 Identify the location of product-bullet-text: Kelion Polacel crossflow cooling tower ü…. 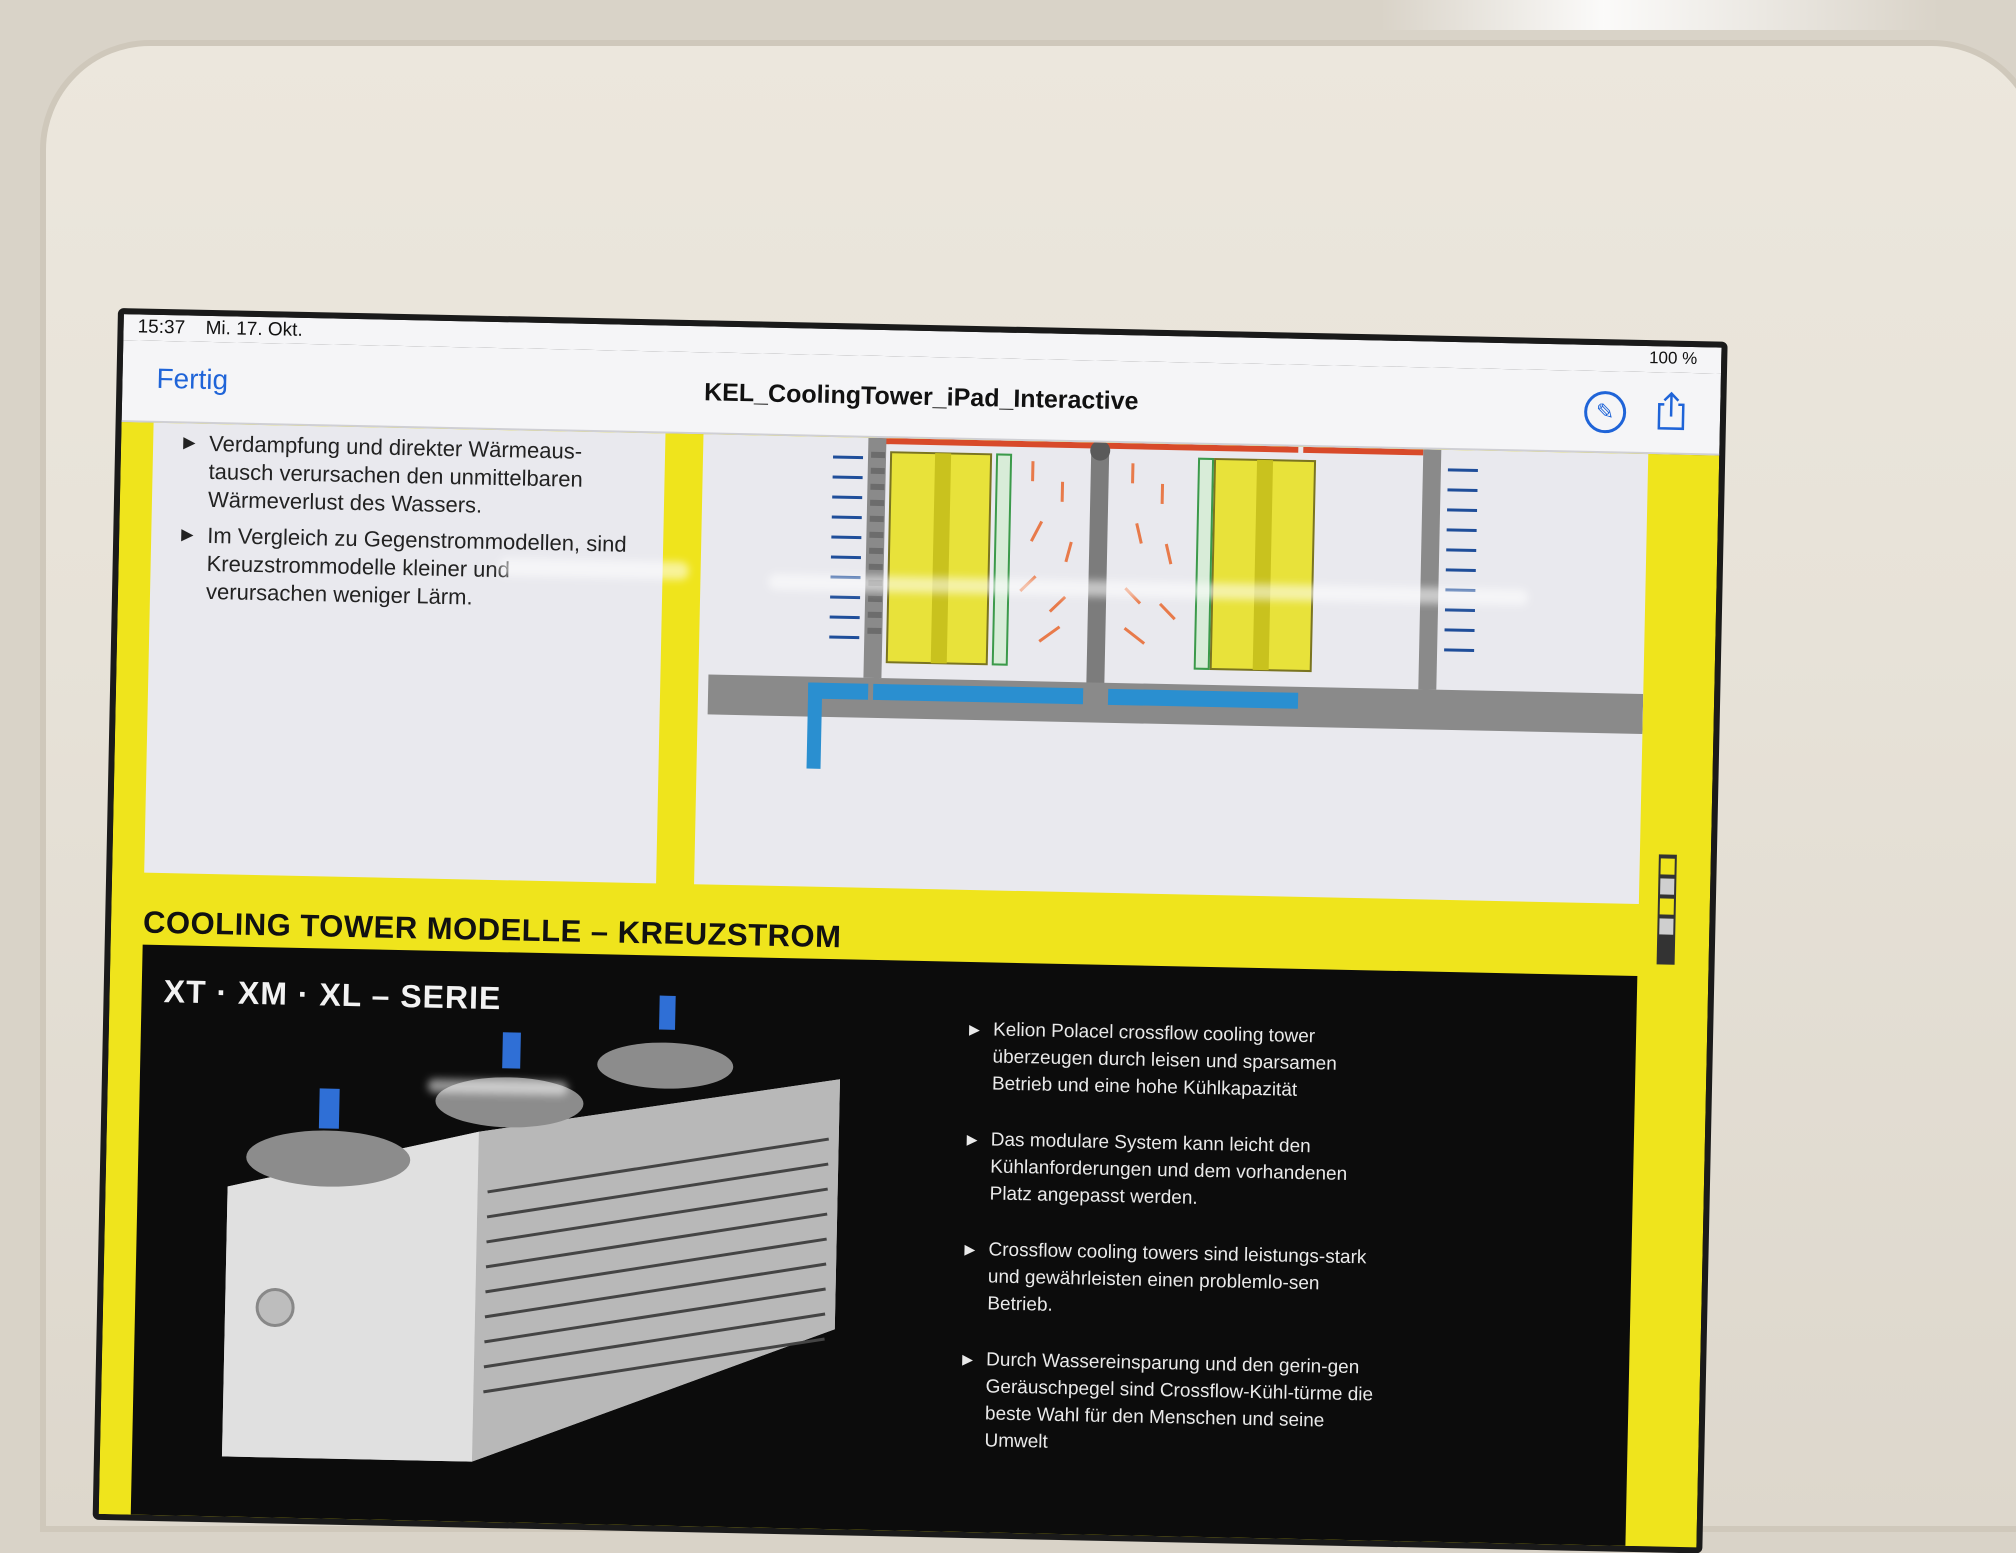
(1193, 1060).